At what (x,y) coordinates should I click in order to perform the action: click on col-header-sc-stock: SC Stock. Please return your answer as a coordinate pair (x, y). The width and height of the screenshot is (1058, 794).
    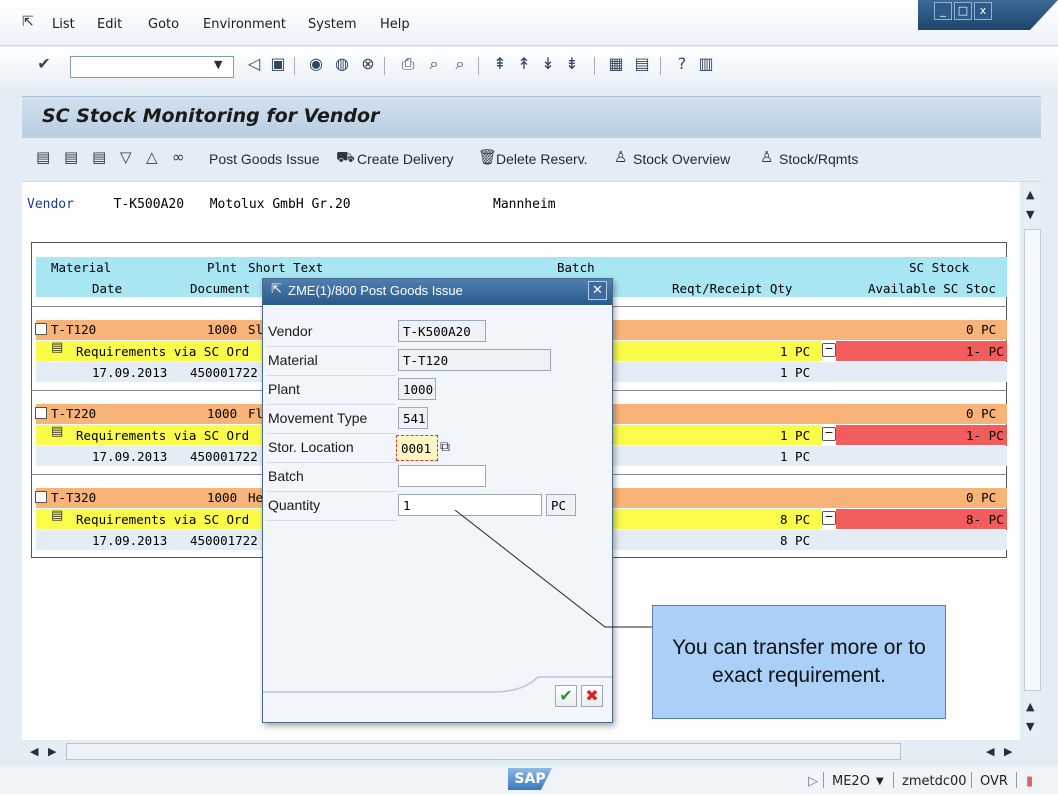
    Looking at the image, I should click on (939, 267).